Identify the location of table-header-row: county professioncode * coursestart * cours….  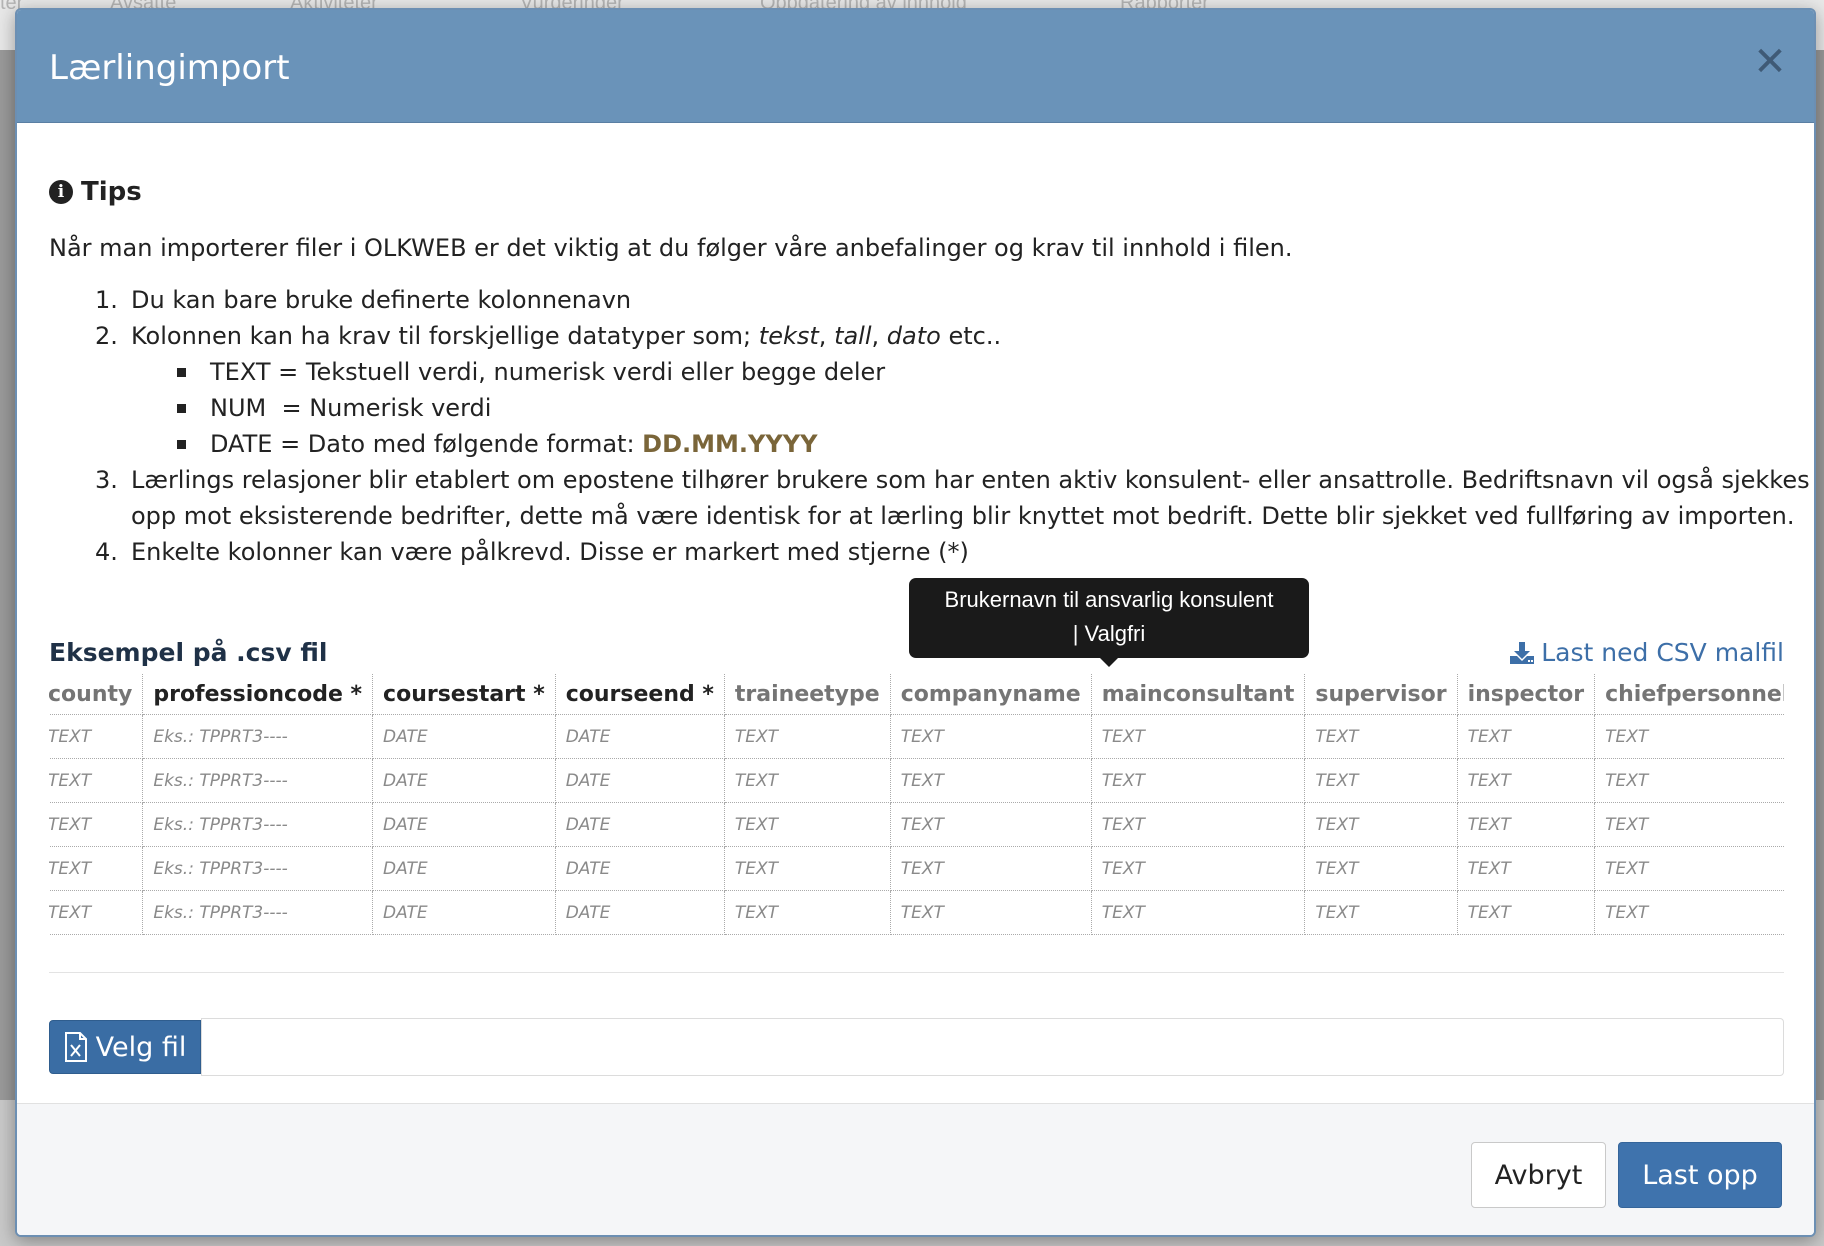
(916, 694).